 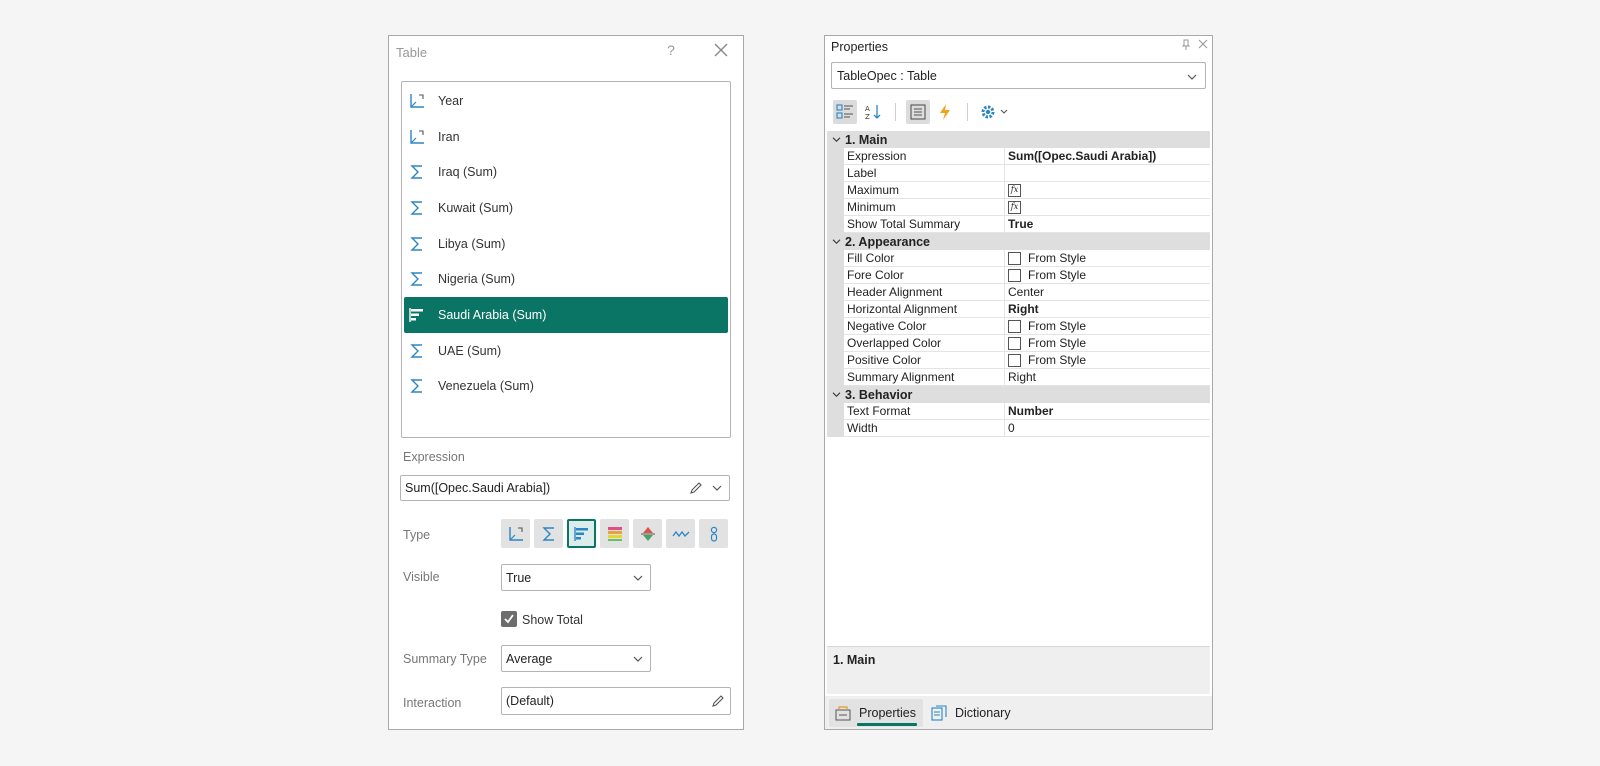 I want to click on property-row: Fore Color From Style, so click(x=1018, y=275).